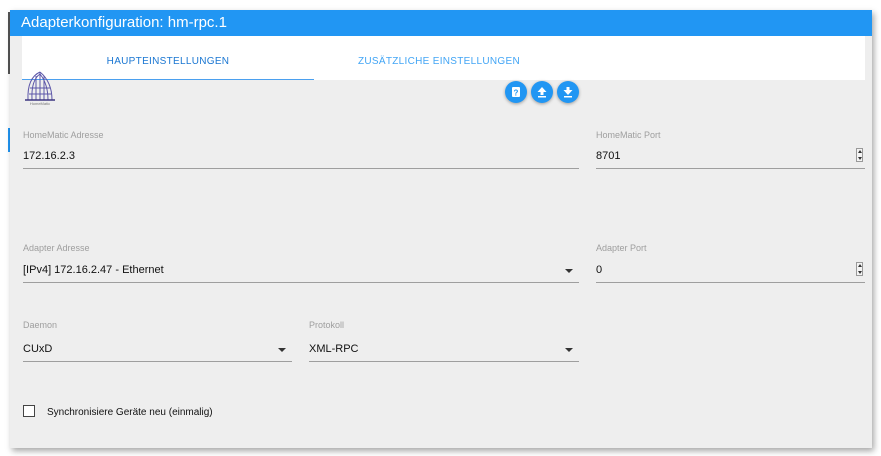  I want to click on port-stepper, so click(859, 155).